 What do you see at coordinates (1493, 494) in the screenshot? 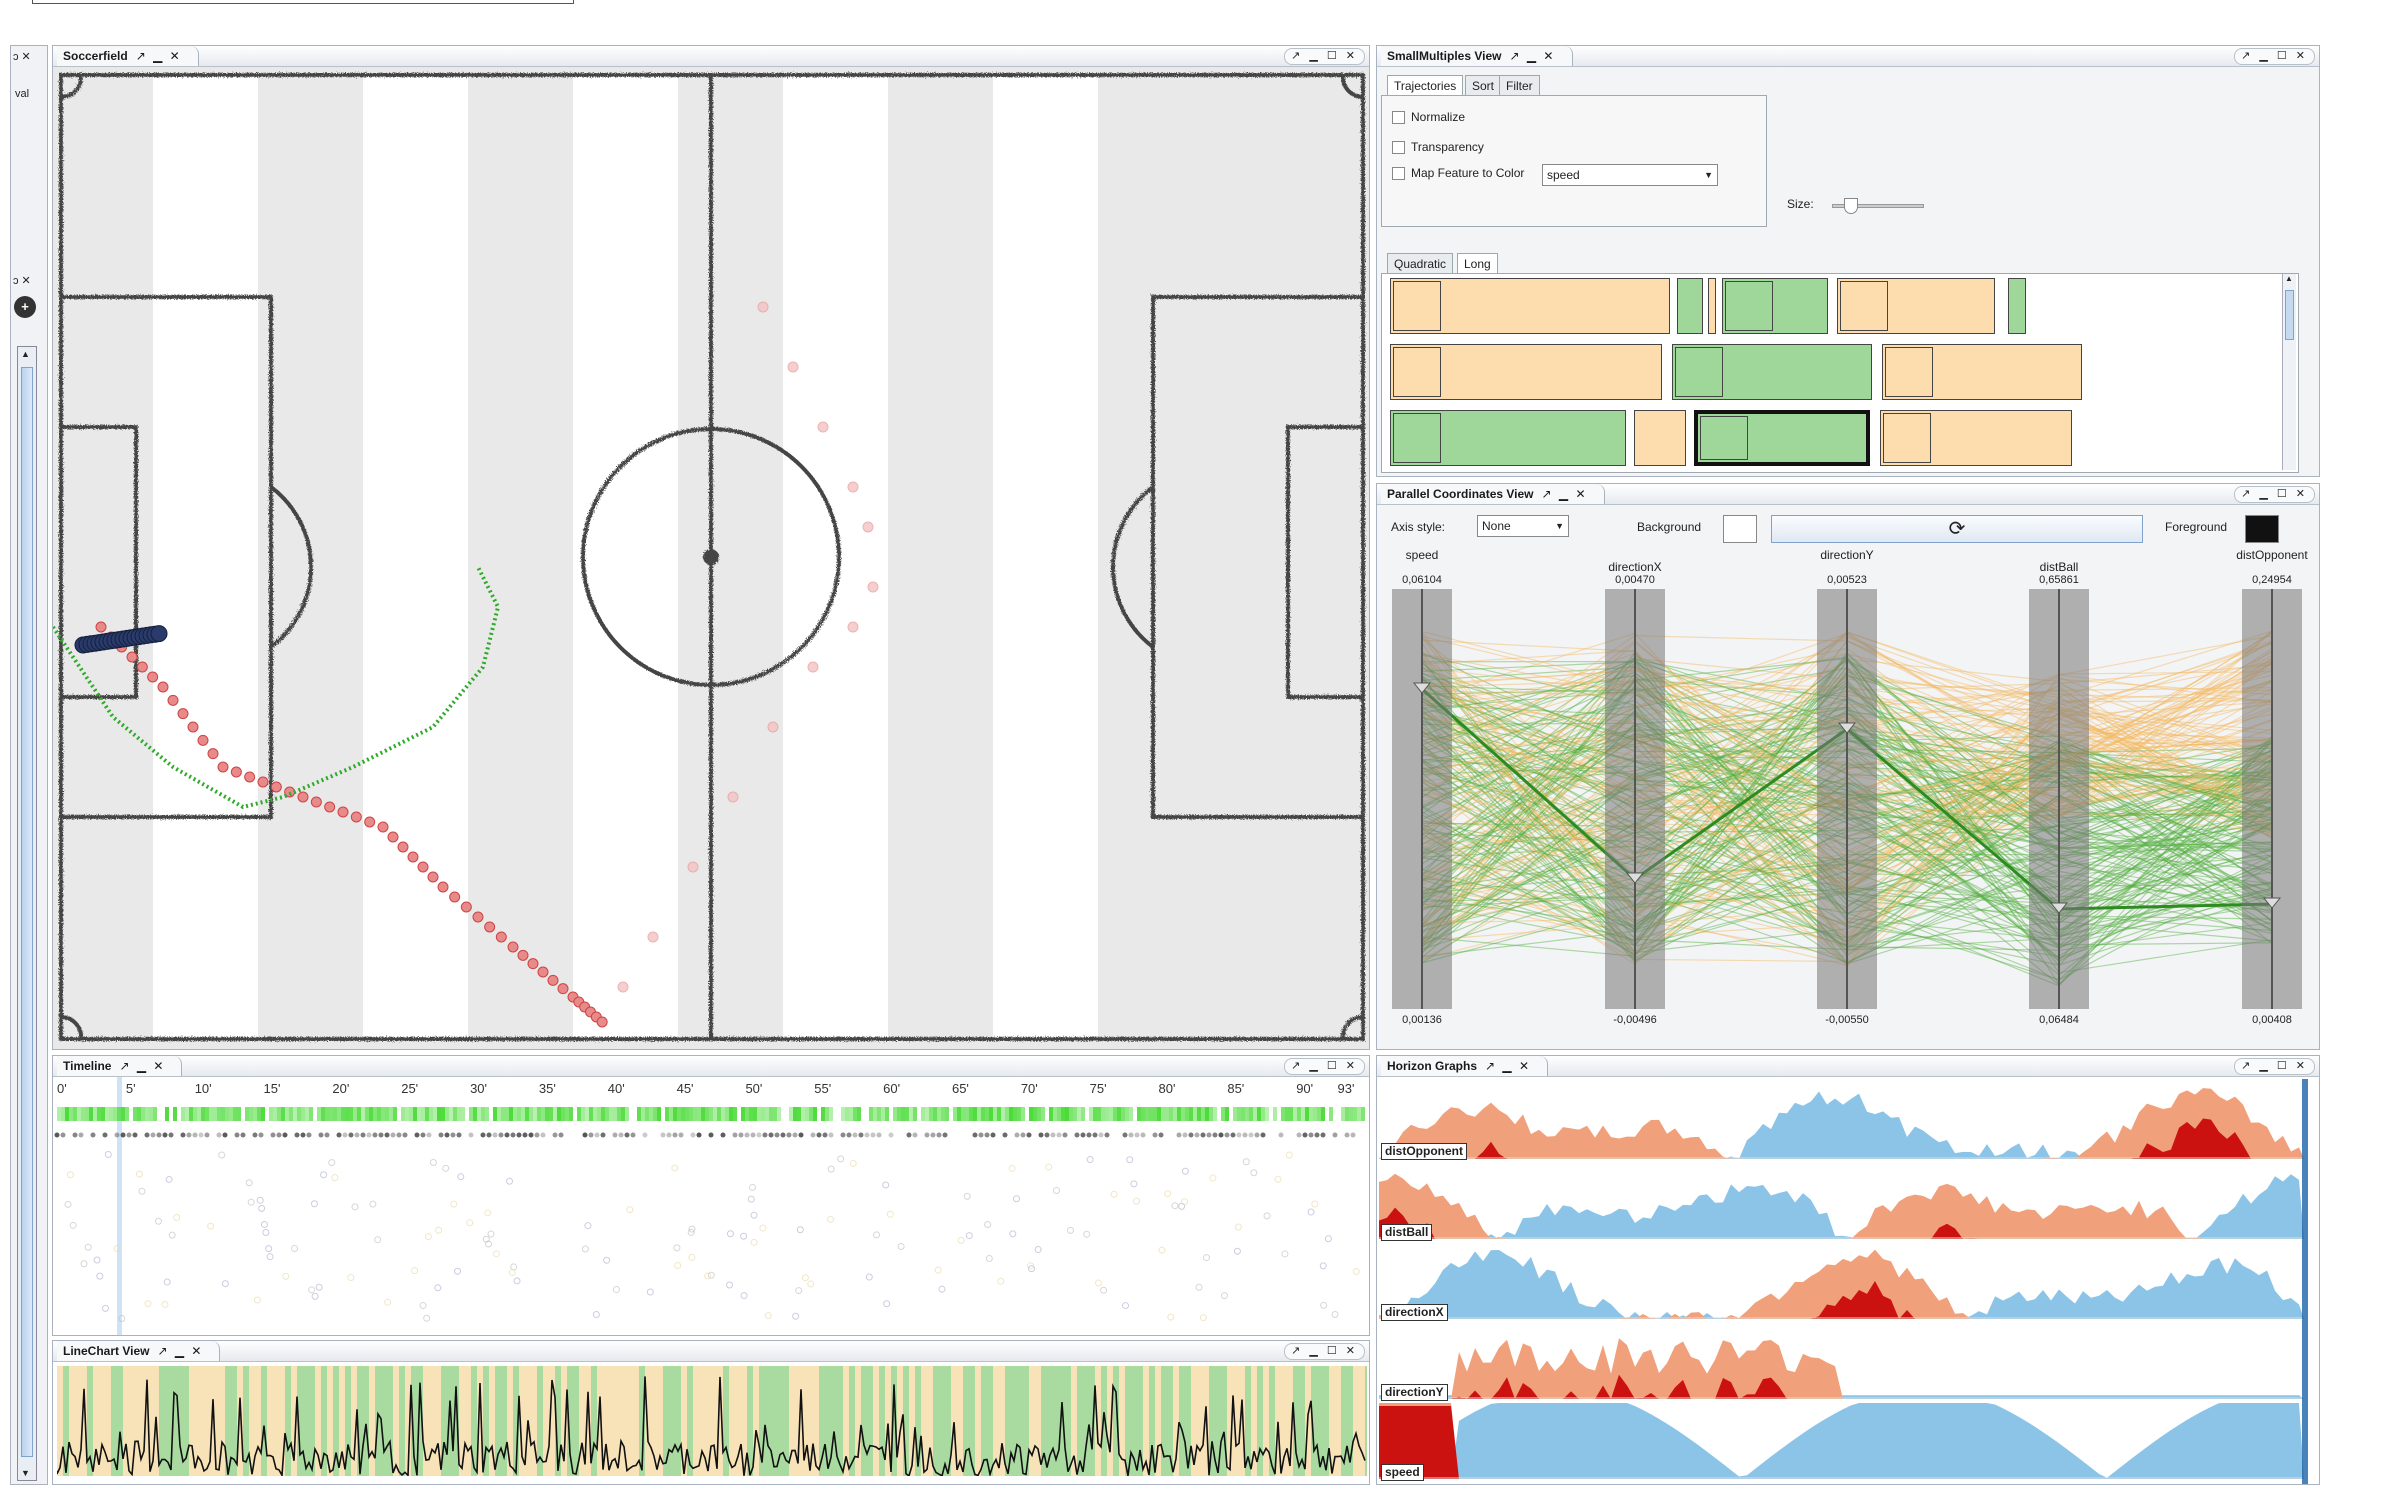
I see `tab-parallel-coordinates: Parallel Coordinates View ↗ ▁ ✕` at bounding box center [1493, 494].